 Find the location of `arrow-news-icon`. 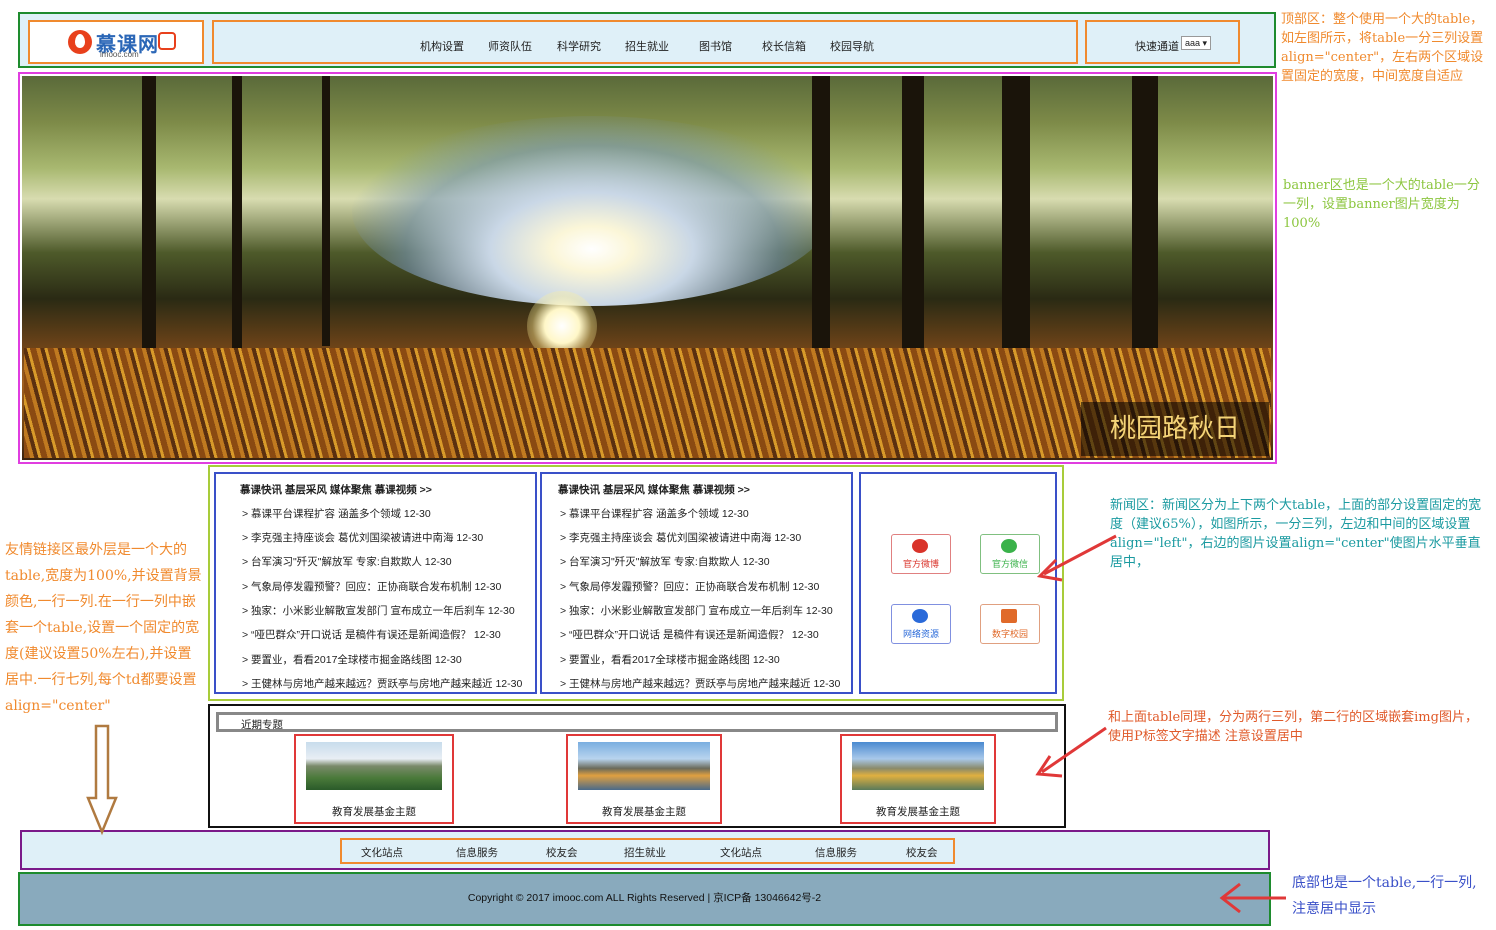

arrow-news-icon is located at coordinates (1076, 558).